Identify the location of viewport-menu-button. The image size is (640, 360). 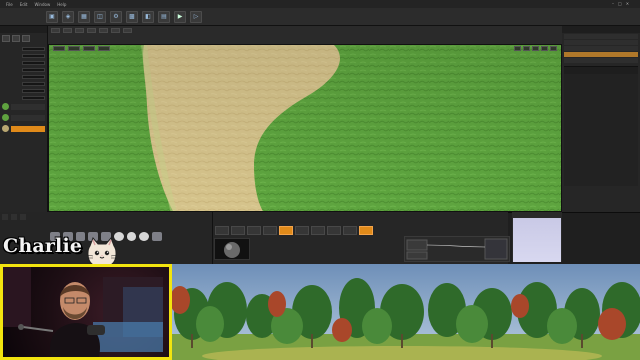
(59, 48).